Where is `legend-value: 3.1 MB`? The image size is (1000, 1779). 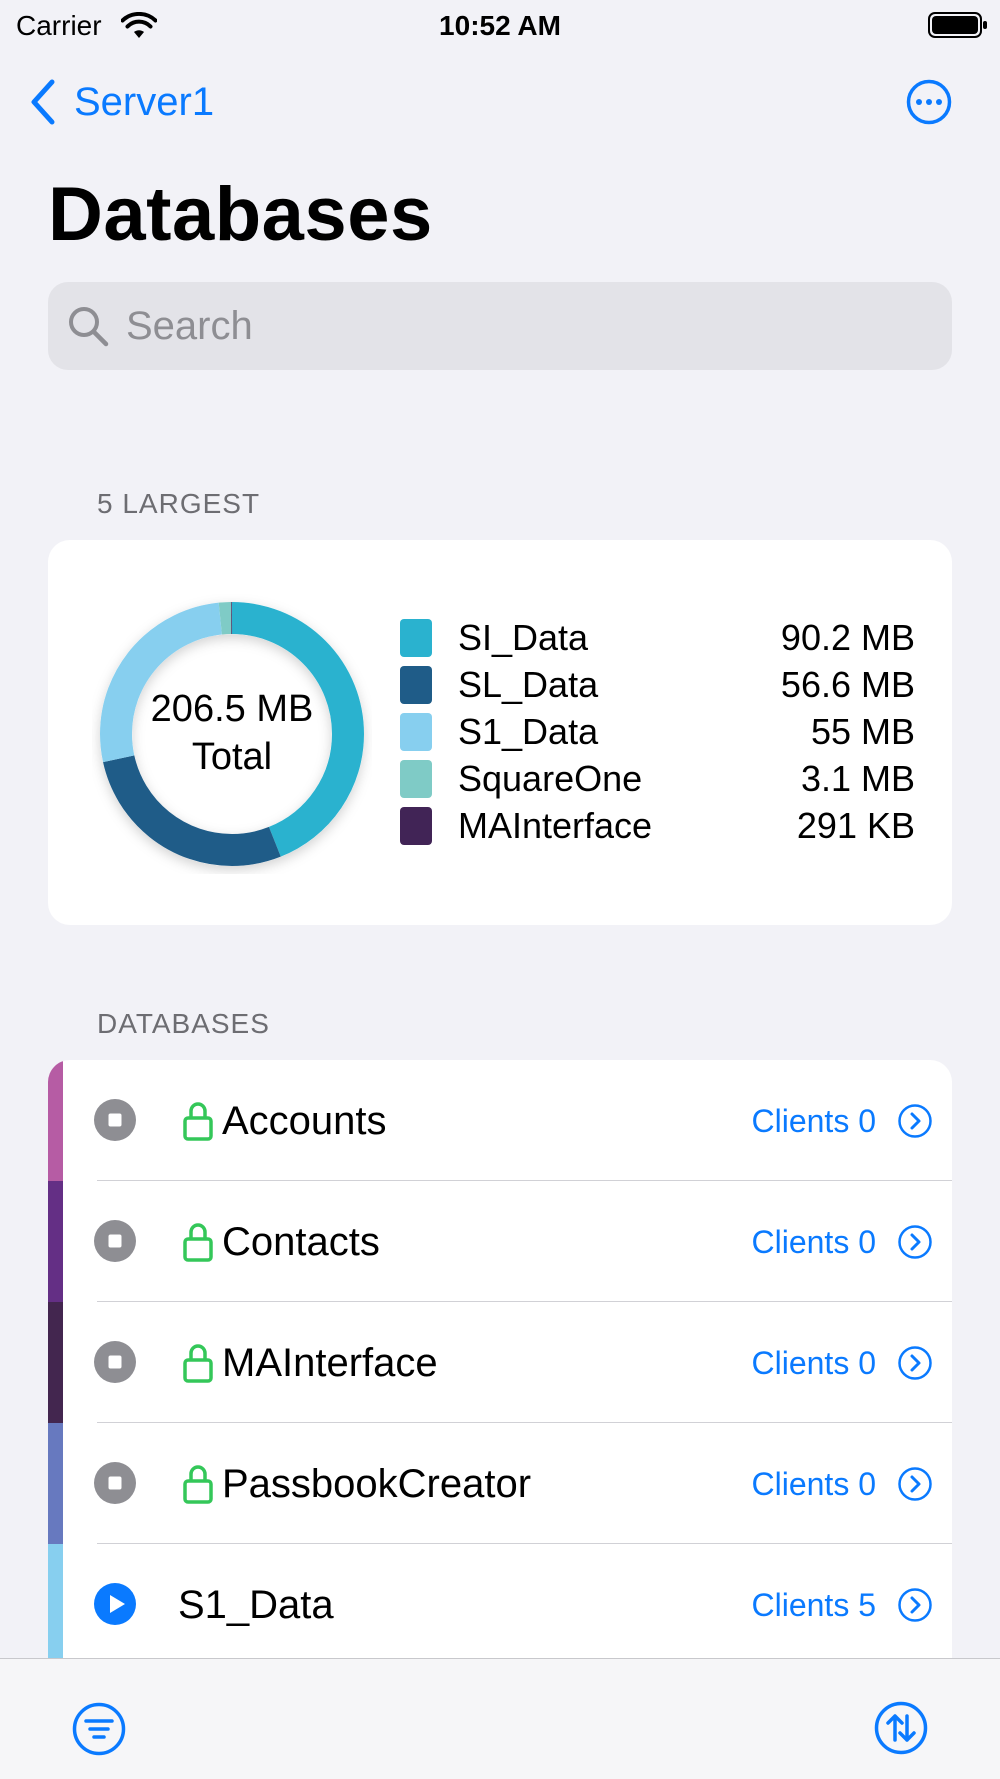
legend-value: 3.1 MB is located at coordinates (857, 778).